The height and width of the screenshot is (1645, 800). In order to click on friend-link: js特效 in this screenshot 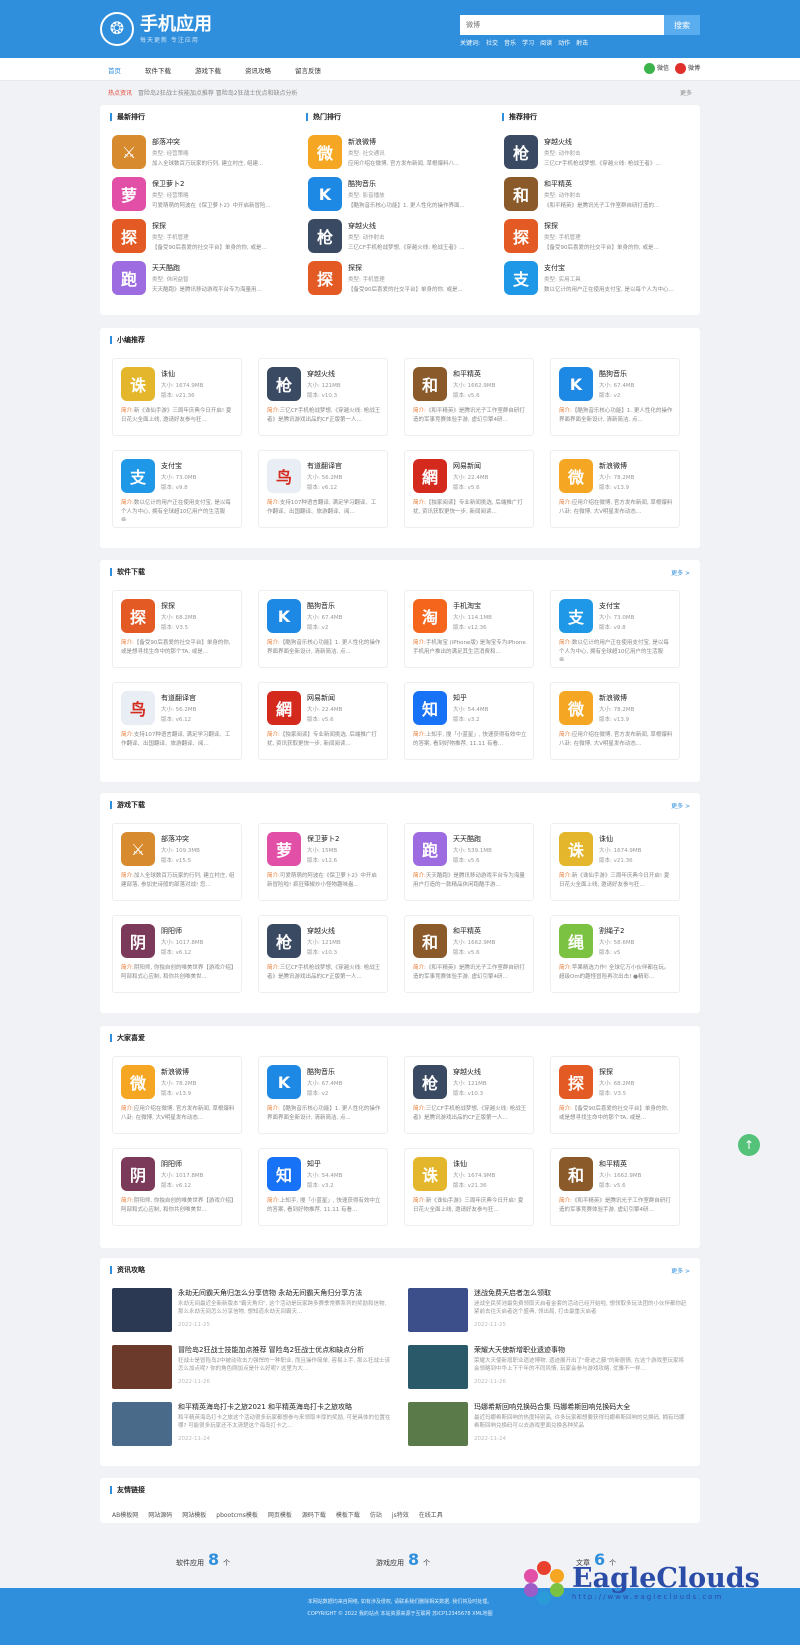, I will do `click(400, 1514)`.